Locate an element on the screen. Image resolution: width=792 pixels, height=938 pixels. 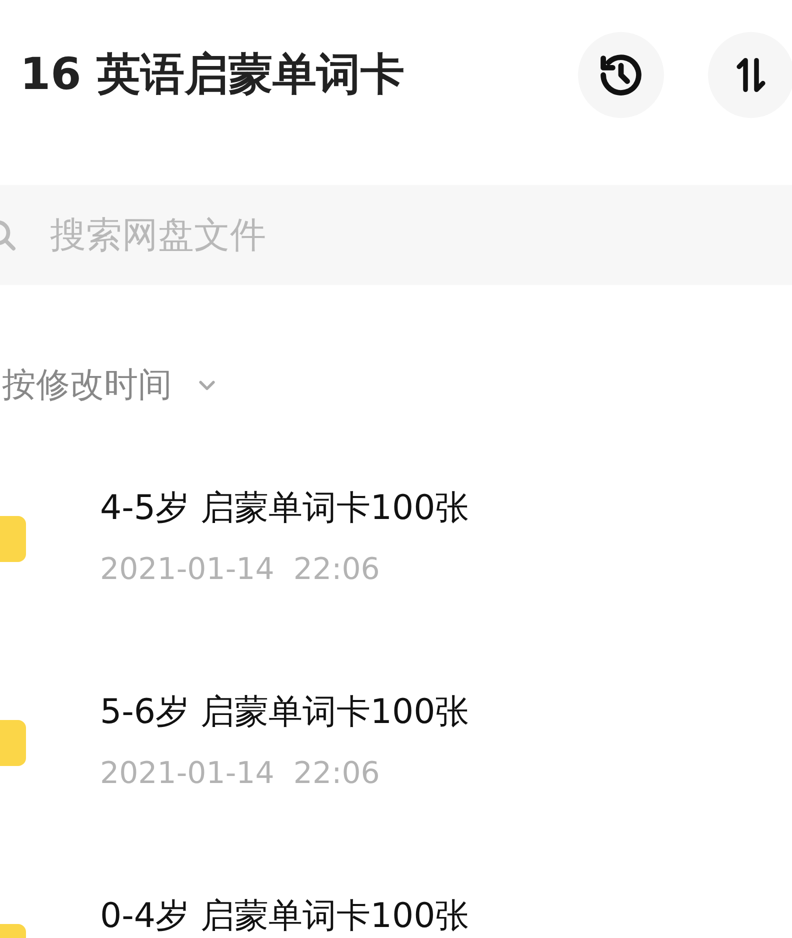
file-name: 5-6岁 启蒙单词卡100张 is located at coordinates (285, 712).